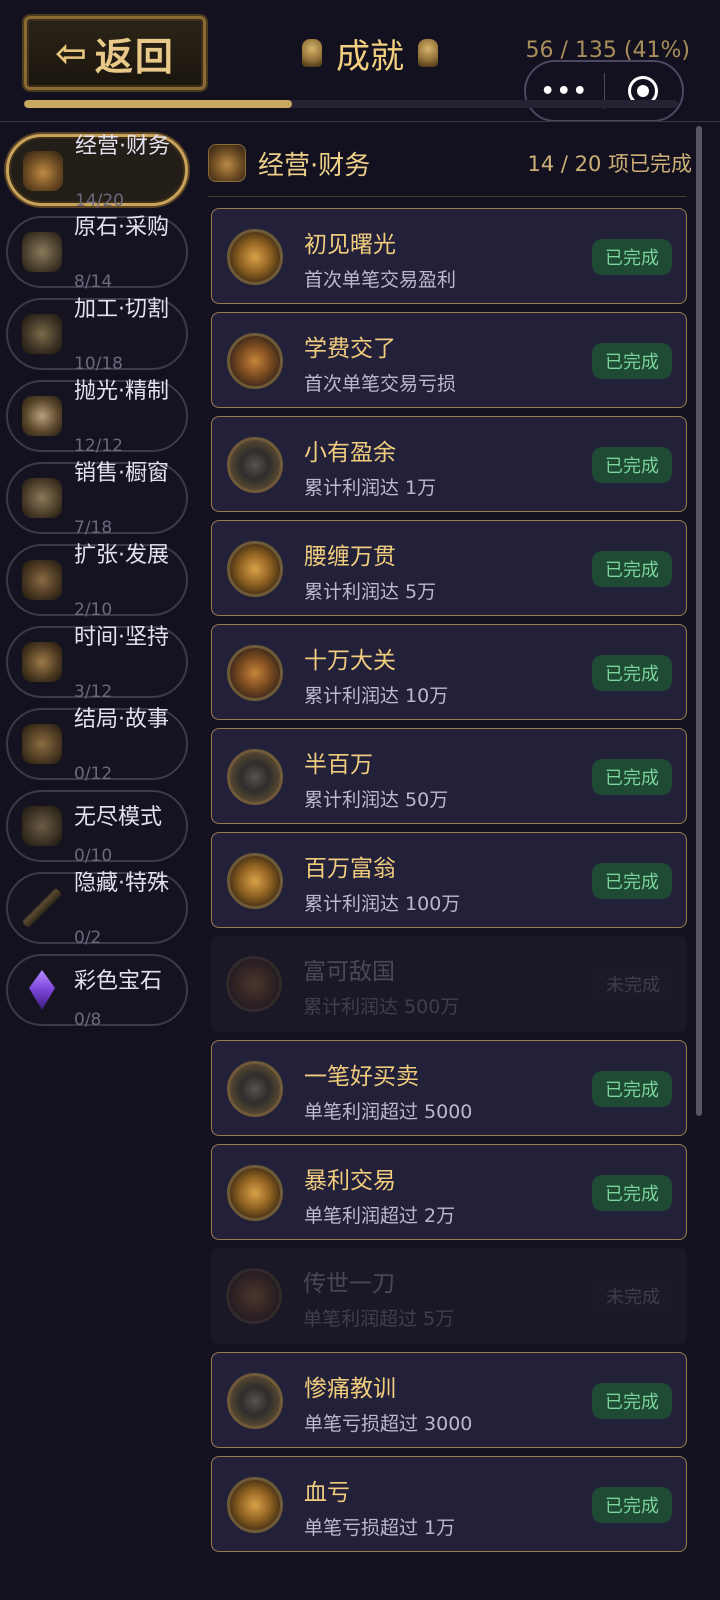  Describe the element at coordinates (121, 555) in the screenshot. I see `sidebar-item-label: 扩张·发展` at that location.